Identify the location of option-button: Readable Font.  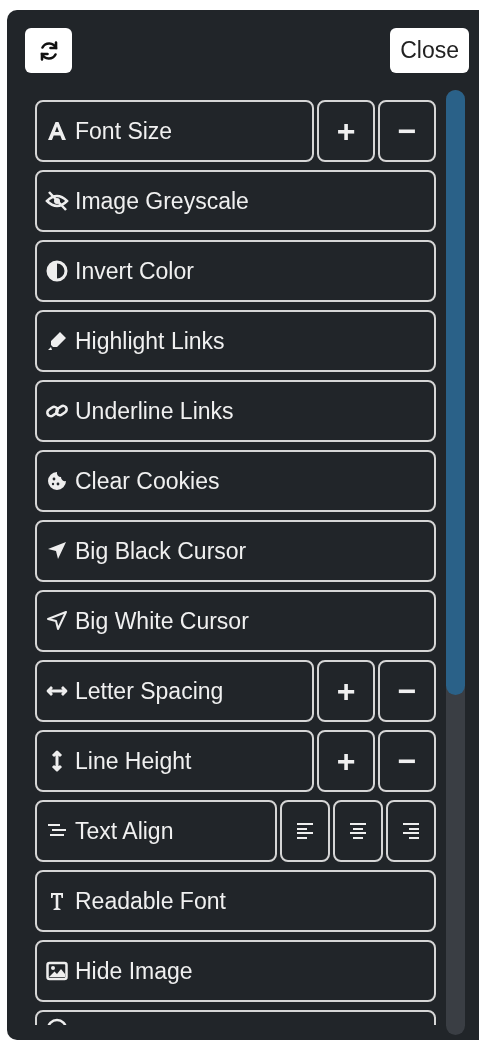
(235, 901).